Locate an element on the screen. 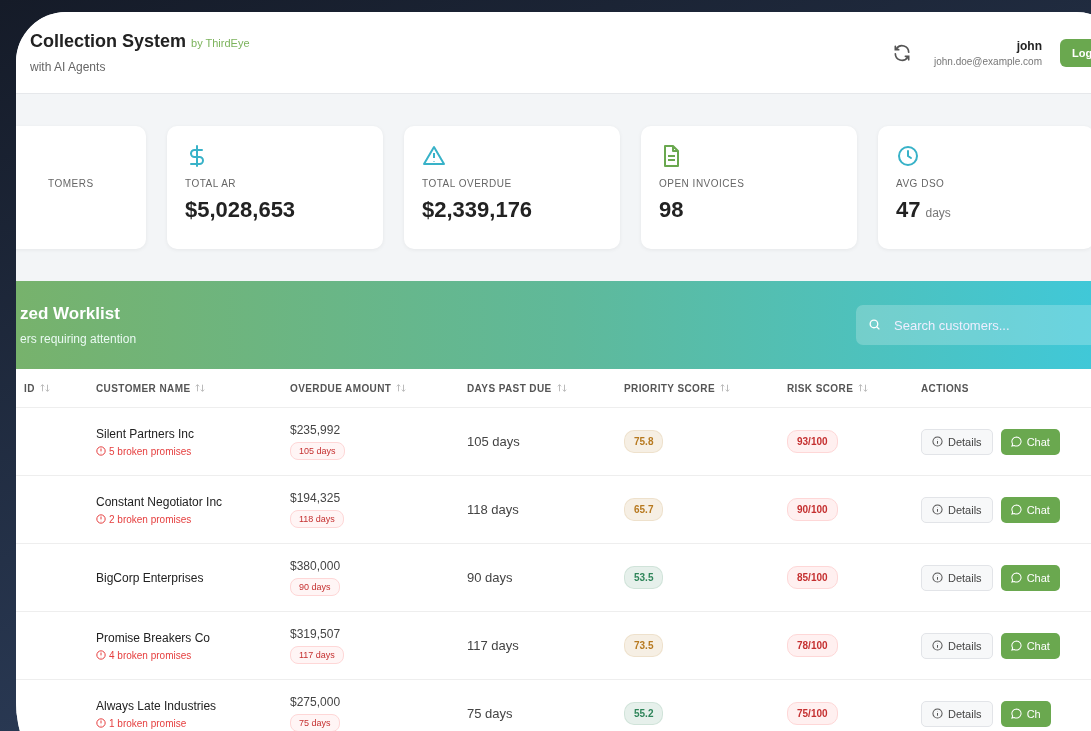 The width and height of the screenshot is (1091, 731). days-badge: 117 days is located at coordinates (317, 655).